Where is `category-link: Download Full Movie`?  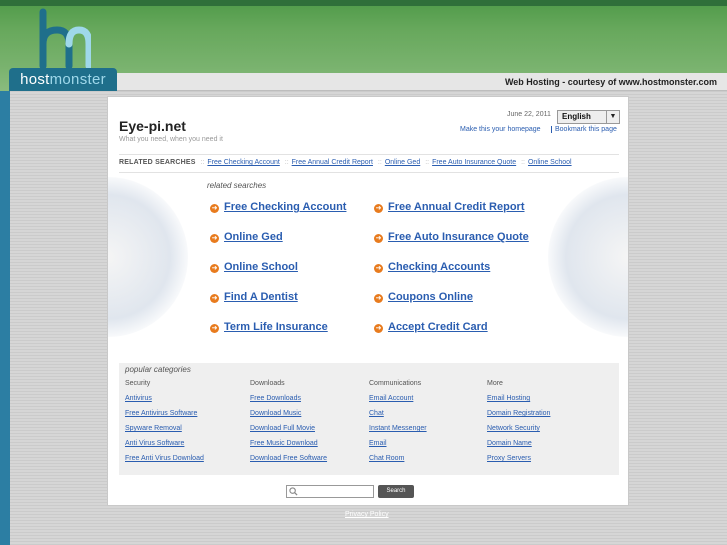 category-link: Download Full Movie is located at coordinates (309, 431).